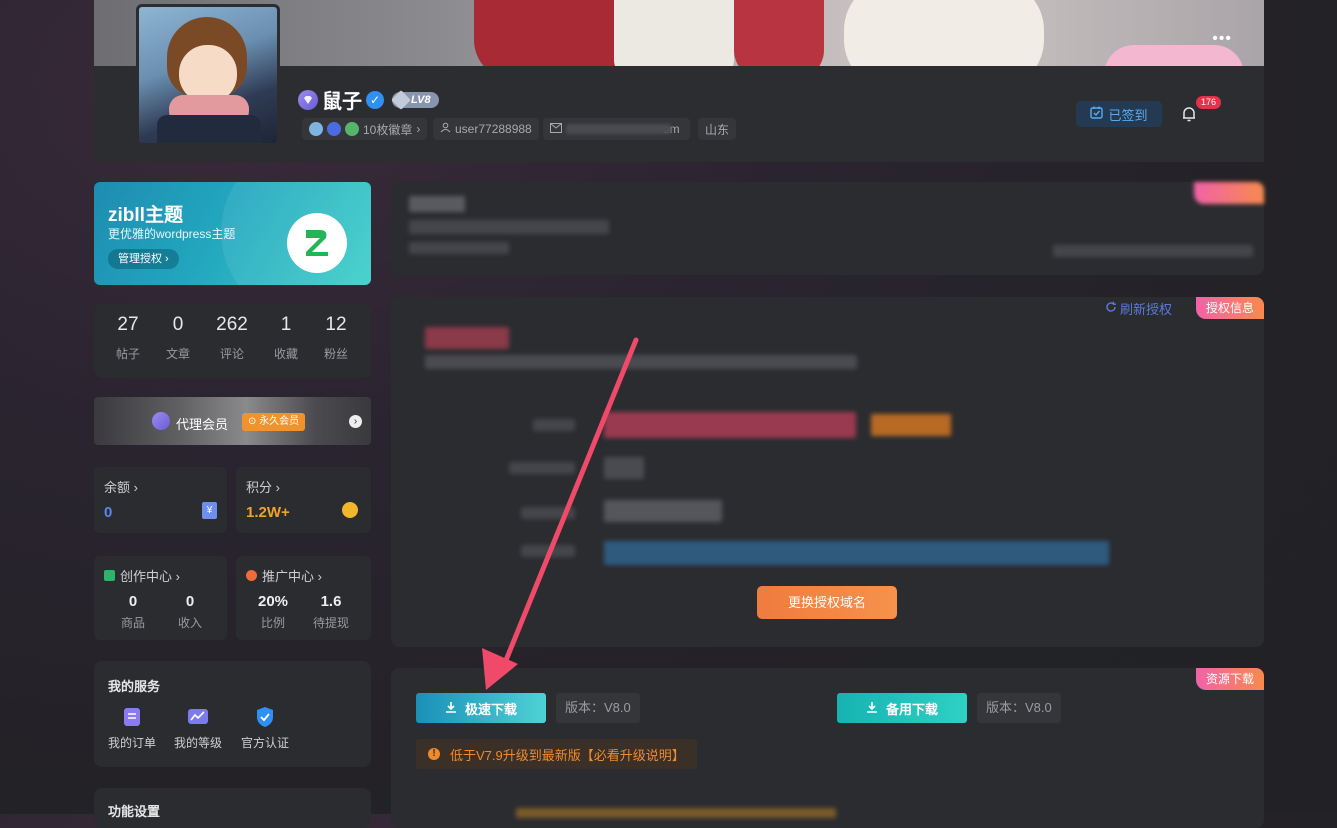 The width and height of the screenshot is (1337, 828). Describe the element at coordinates (209, 510) in the screenshot. I see `yuan-icon: ¥` at that location.